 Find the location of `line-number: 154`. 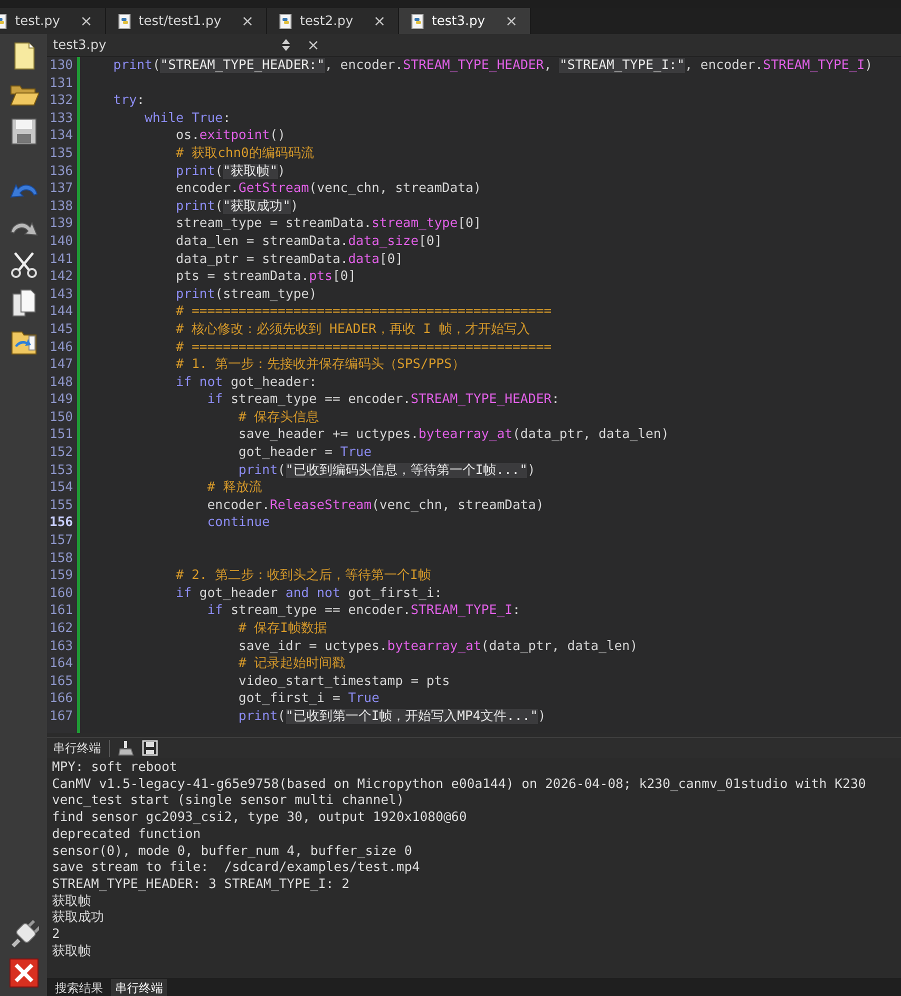

line-number: 154 is located at coordinates (61, 488).